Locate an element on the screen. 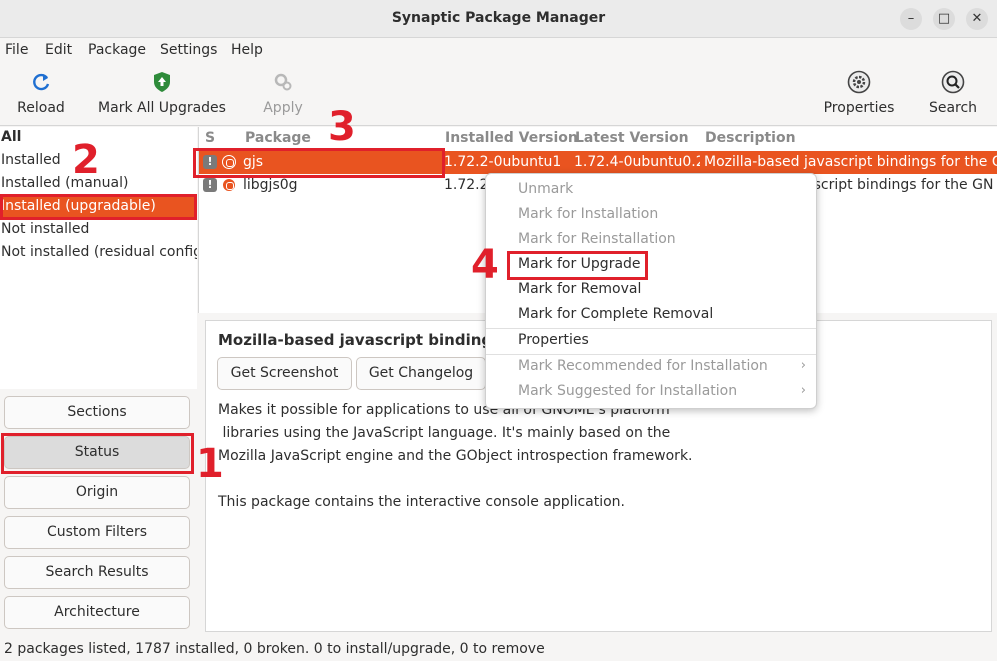 Image resolution: width=997 pixels, height=661 pixels. ubuntu-icon is located at coordinates (229, 185).